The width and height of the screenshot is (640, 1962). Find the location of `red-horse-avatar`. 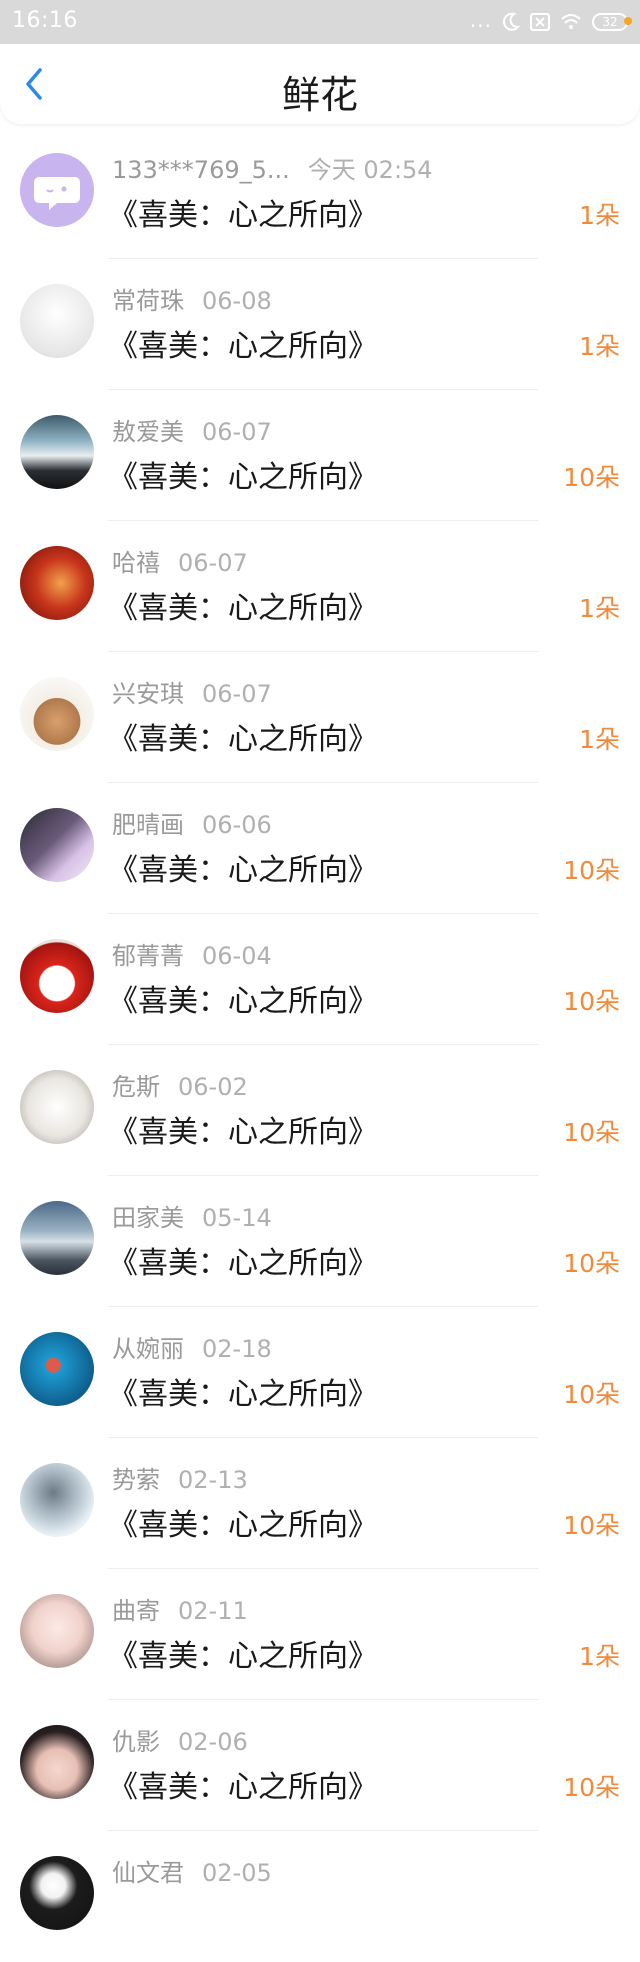

red-horse-avatar is located at coordinates (57, 583).